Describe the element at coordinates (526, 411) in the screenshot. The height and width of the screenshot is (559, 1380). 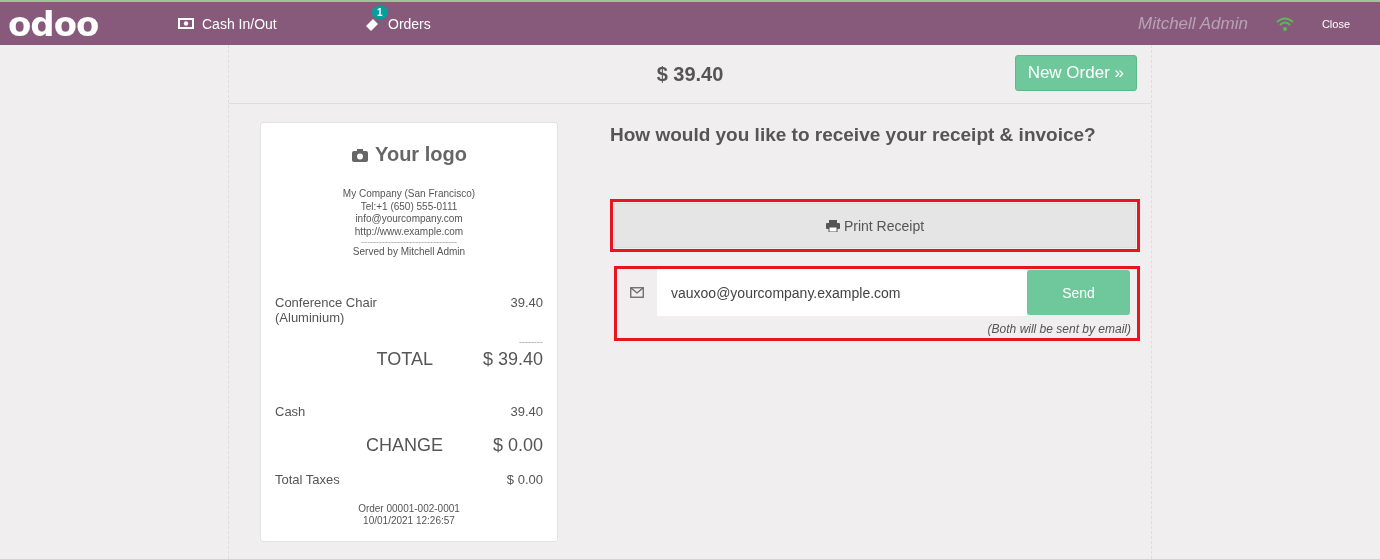
I see `payment-amount: 39.40` at that location.